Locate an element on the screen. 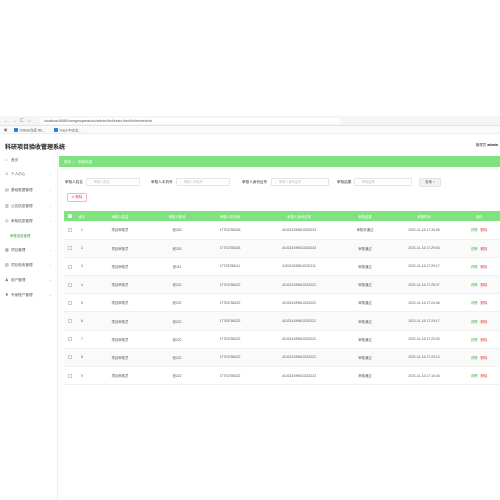 This screenshot has width=500, height=500. user-info: 管理员 admin is located at coordinates (487, 145).